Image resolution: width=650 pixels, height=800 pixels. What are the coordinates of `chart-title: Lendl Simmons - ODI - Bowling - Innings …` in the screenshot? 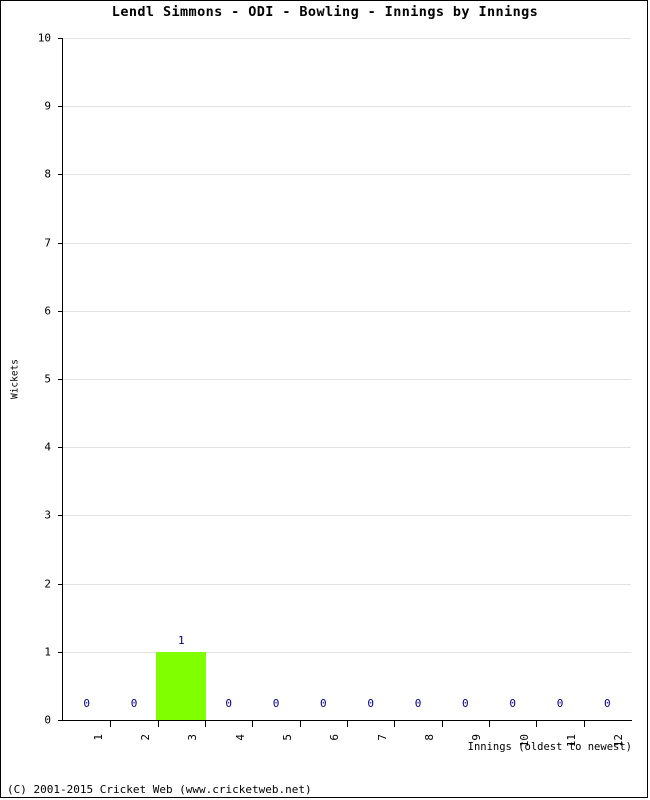 It's located at (325, 12).